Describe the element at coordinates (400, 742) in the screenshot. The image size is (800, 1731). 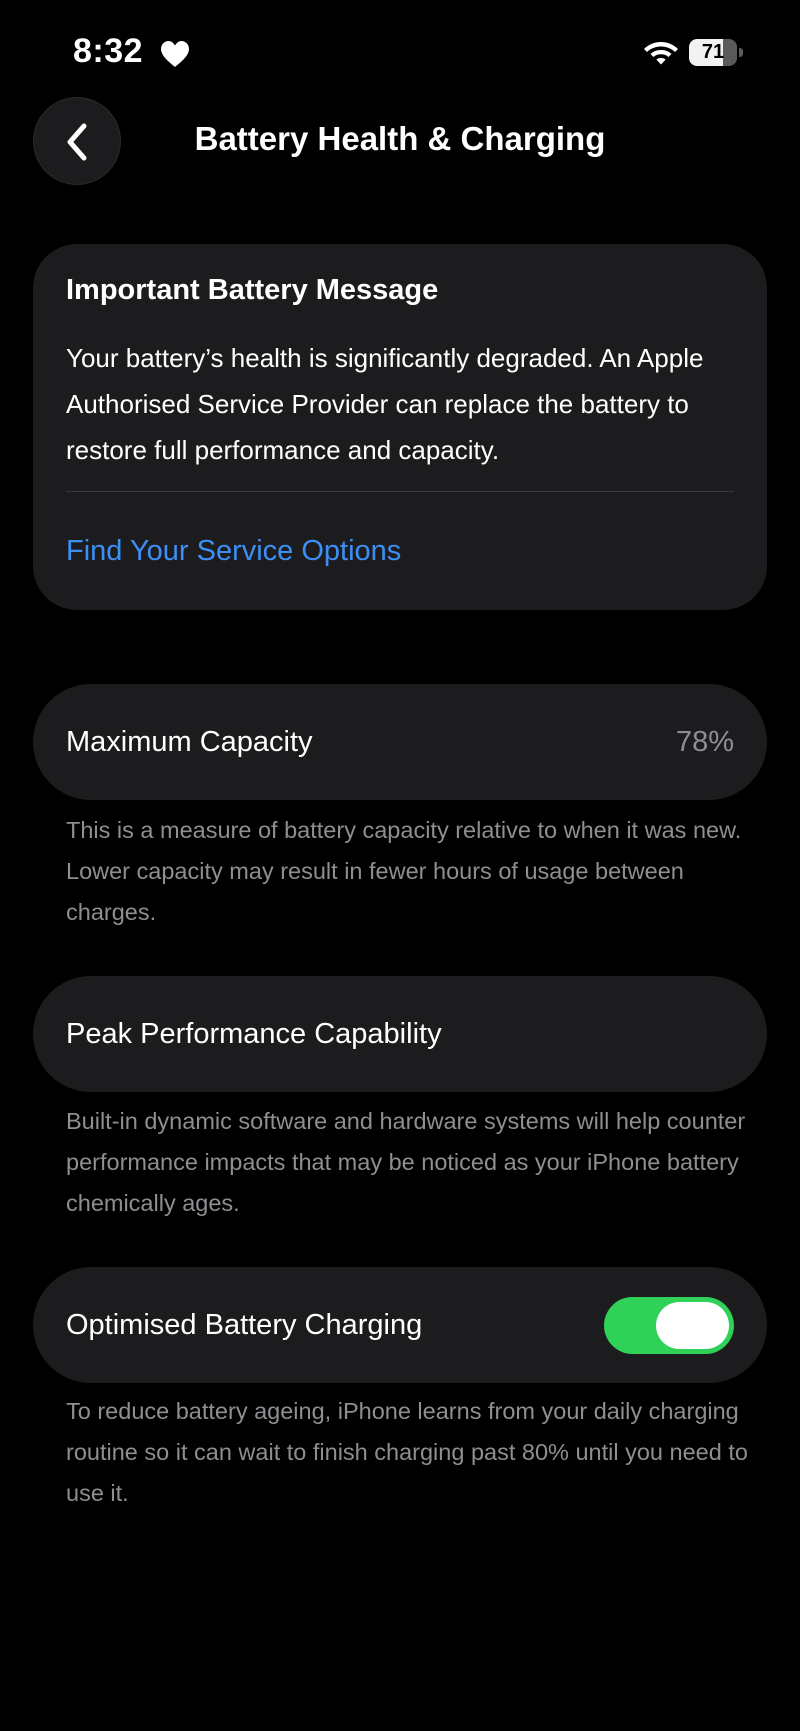
I see `maximum-capacity-row: Maximum Capacity 78%` at that location.